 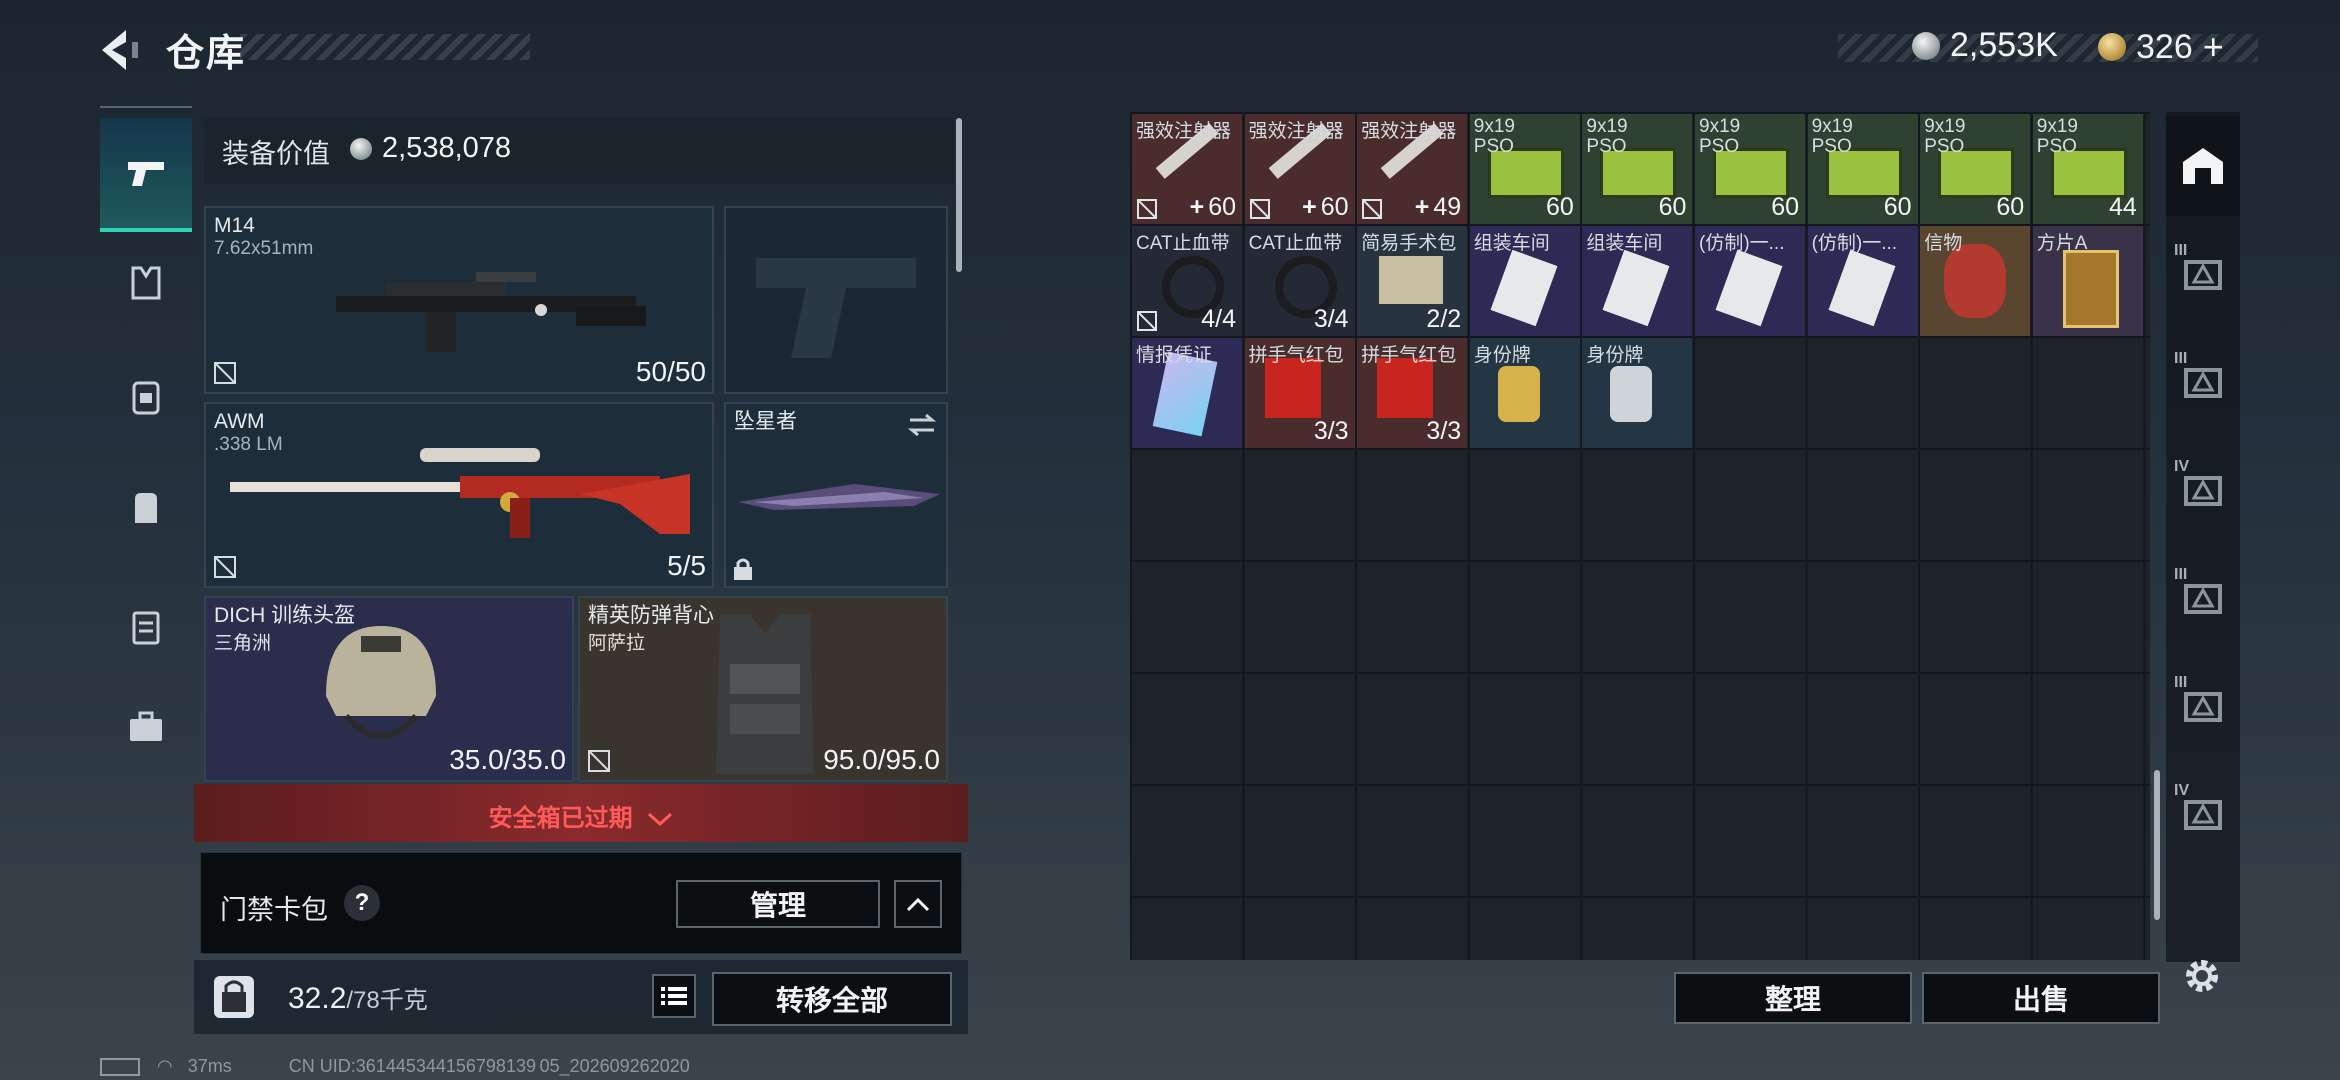 What do you see at coordinates (745, 569) in the screenshot?
I see `lock-icon` at bounding box center [745, 569].